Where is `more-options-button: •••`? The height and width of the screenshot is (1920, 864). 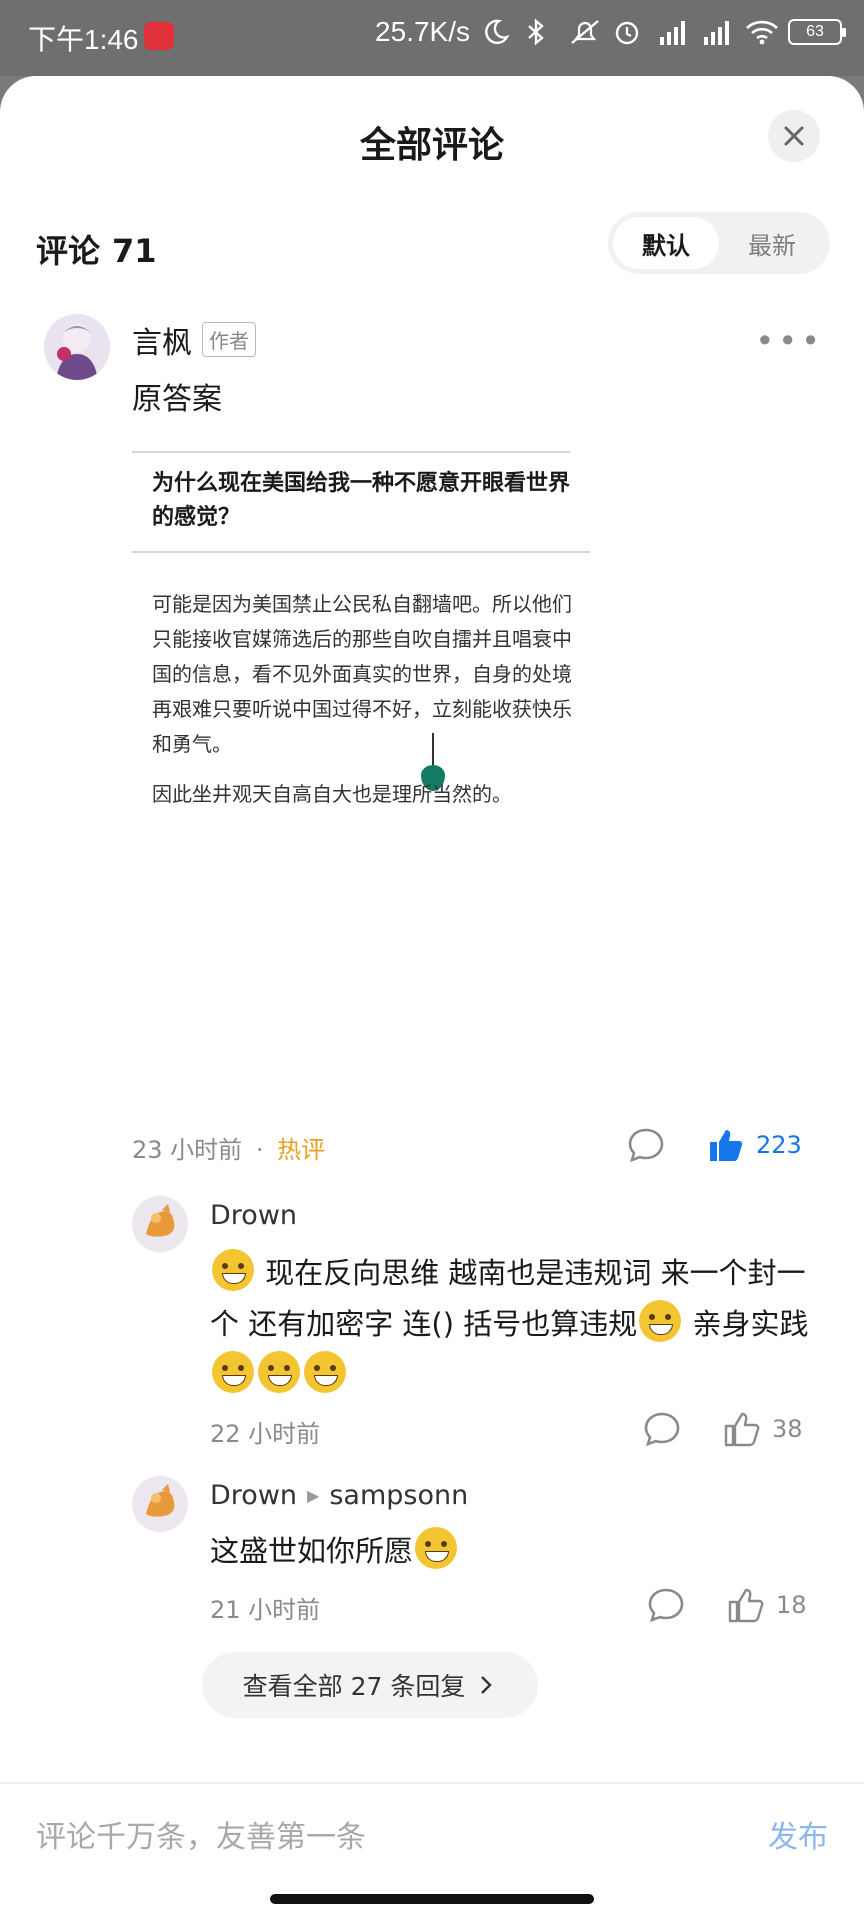 more-options-button: ••• is located at coordinates (789, 341).